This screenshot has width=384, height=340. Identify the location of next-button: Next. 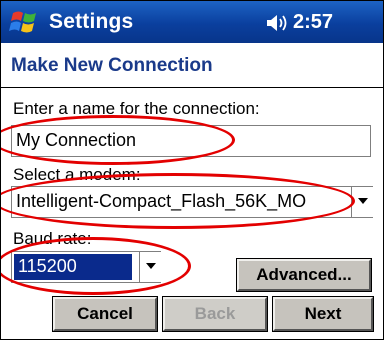
(323, 314).